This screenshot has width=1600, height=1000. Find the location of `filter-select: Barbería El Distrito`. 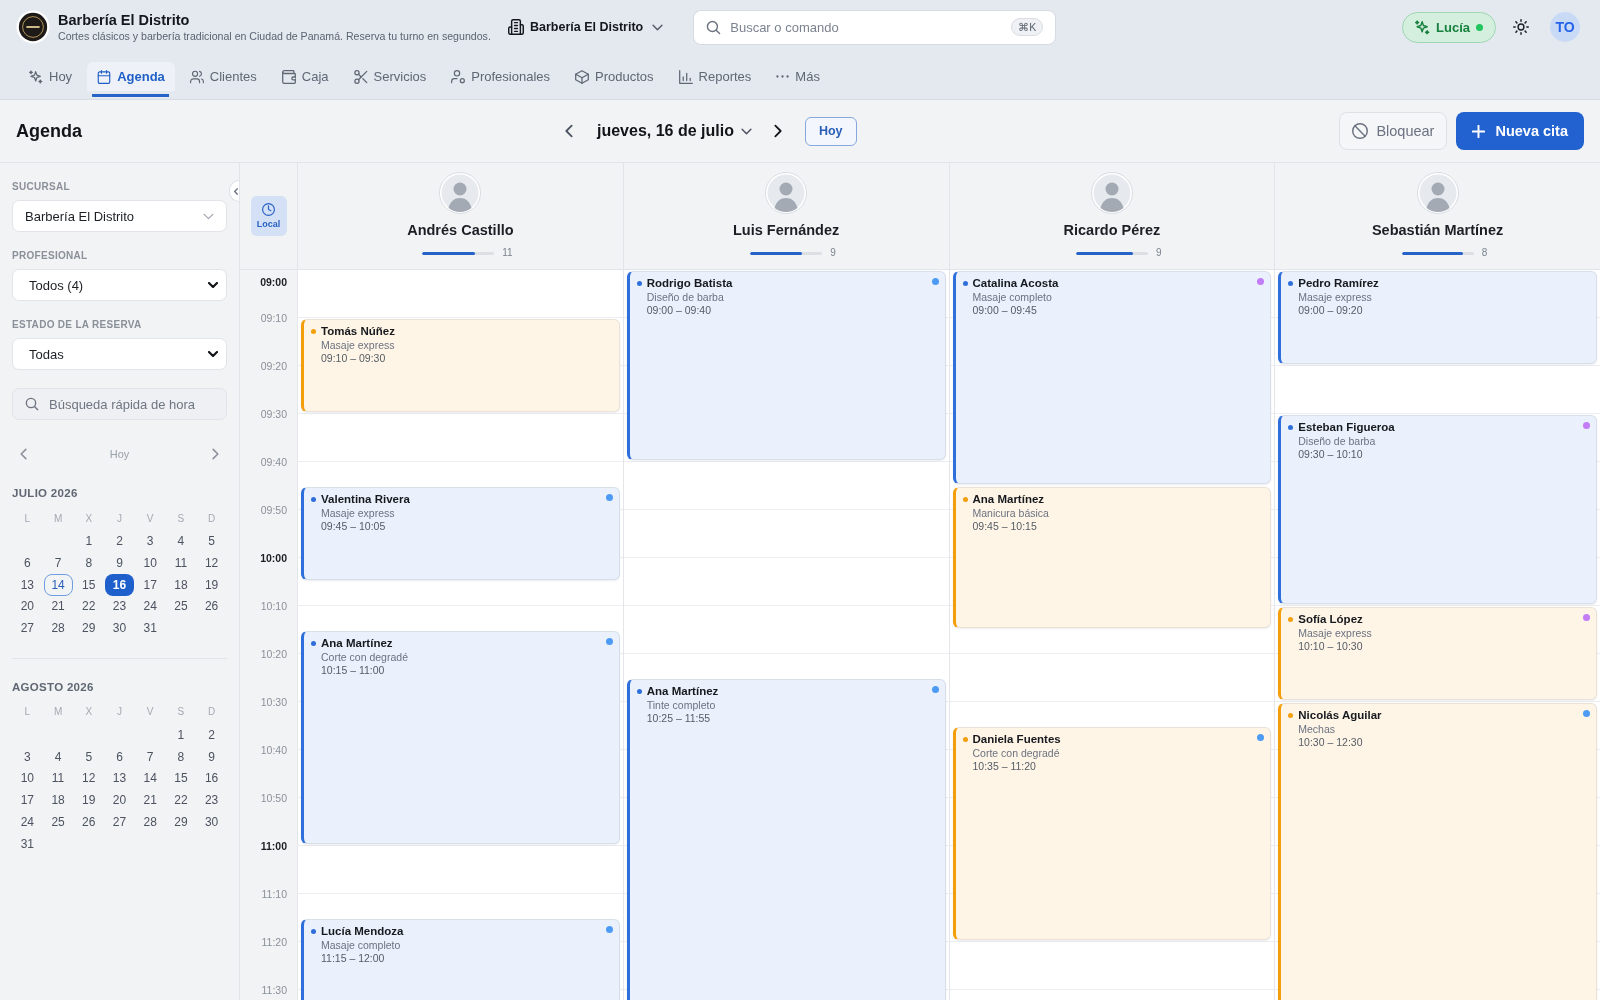

filter-select: Barbería El Distrito is located at coordinates (119, 216).